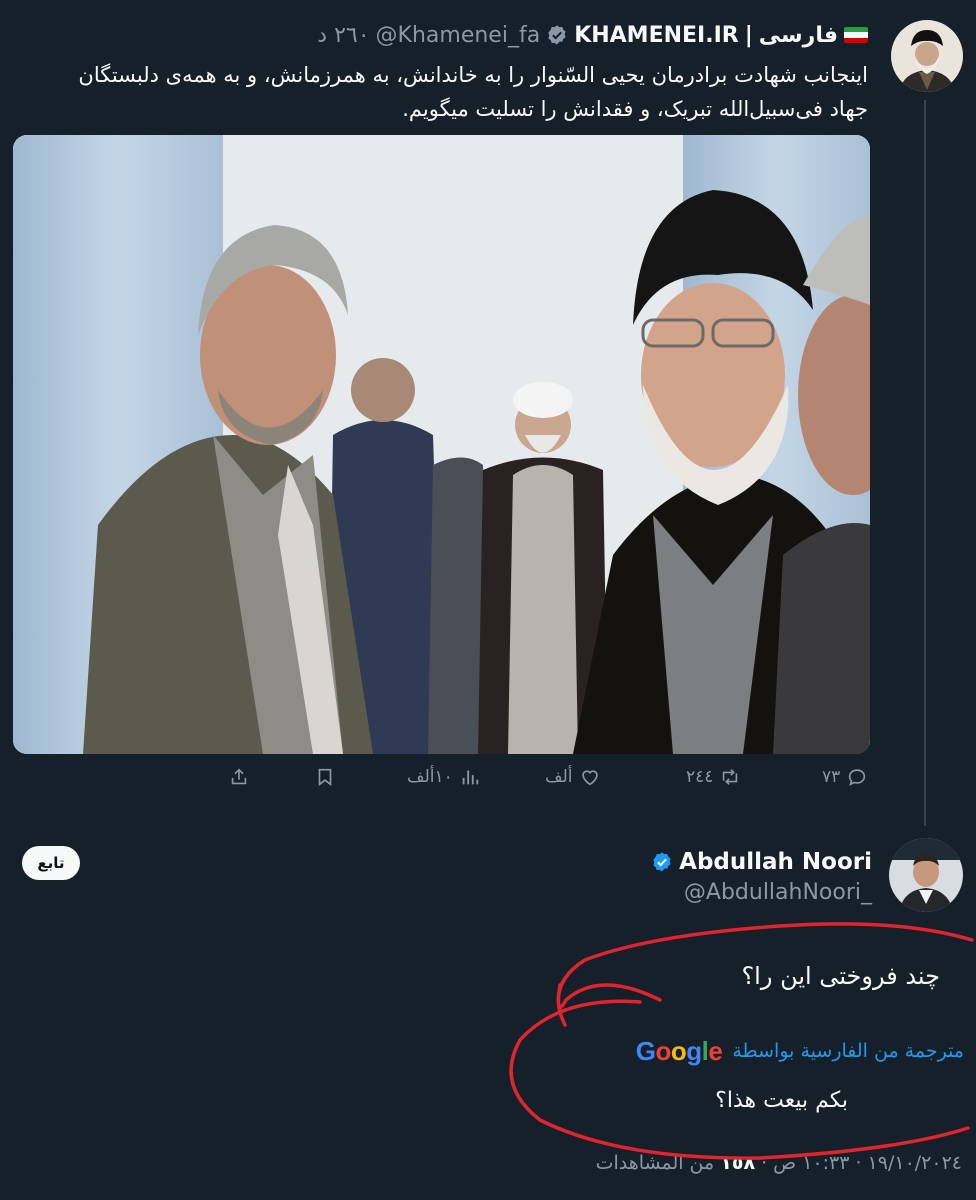 The height and width of the screenshot is (1200, 976). Describe the element at coordinates (694, 1050) in the screenshot. I see `google-logo-letter: g` at that location.